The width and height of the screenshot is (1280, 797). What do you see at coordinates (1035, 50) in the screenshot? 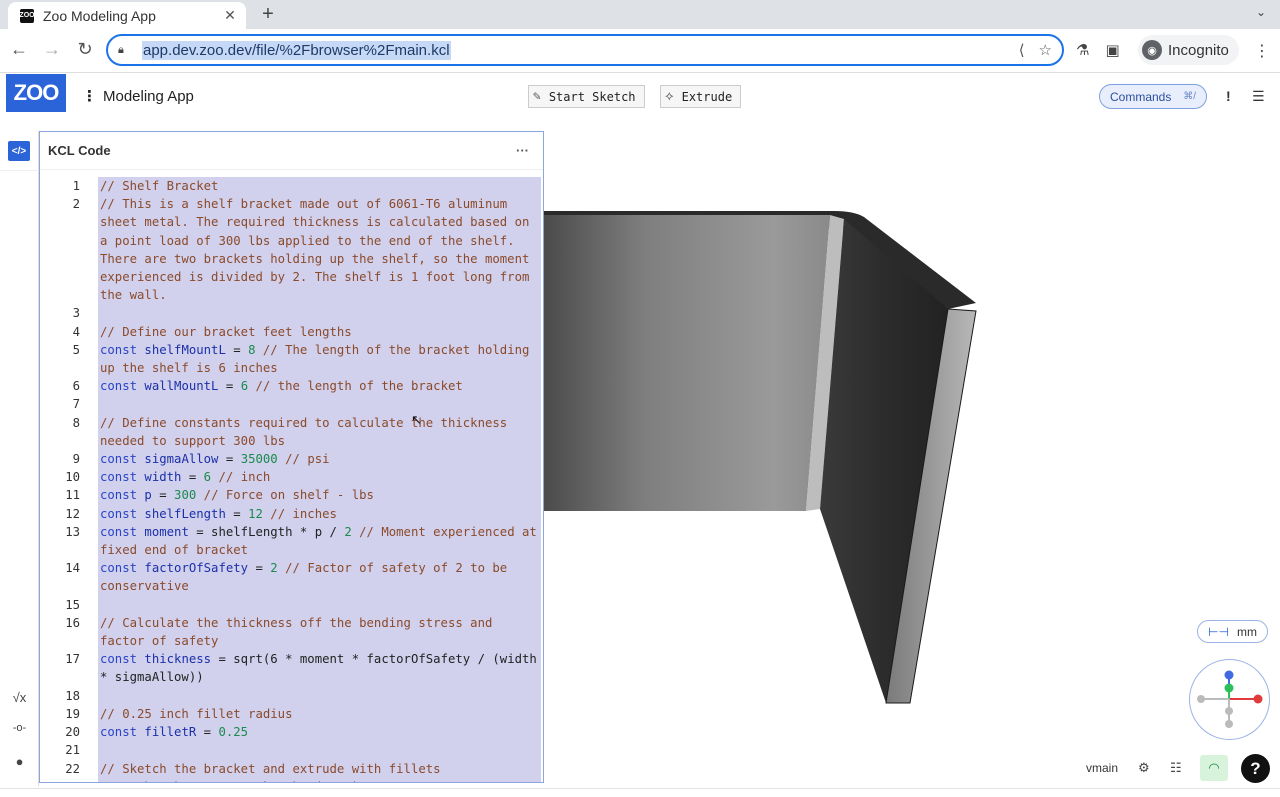
I see `omnibox-actions: ⟨ ☆` at bounding box center [1035, 50].